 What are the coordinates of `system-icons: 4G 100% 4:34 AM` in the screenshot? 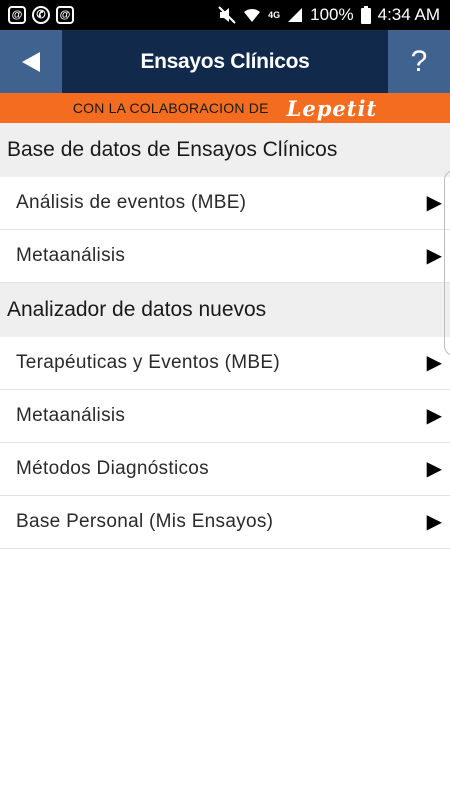 It's located at (329, 15).